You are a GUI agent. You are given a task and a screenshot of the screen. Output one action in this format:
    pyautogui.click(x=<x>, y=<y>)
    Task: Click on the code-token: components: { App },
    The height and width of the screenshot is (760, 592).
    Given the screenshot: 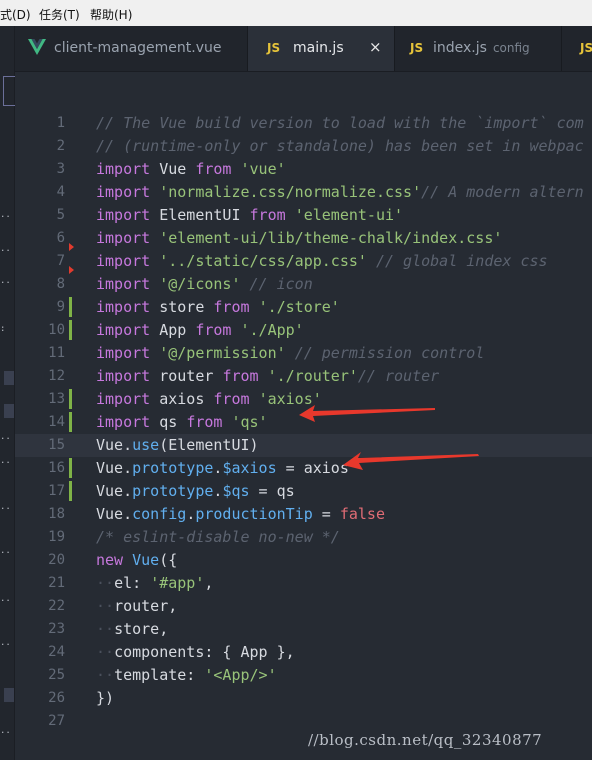 What is the action you would take?
    pyautogui.click(x=204, y=652)
    